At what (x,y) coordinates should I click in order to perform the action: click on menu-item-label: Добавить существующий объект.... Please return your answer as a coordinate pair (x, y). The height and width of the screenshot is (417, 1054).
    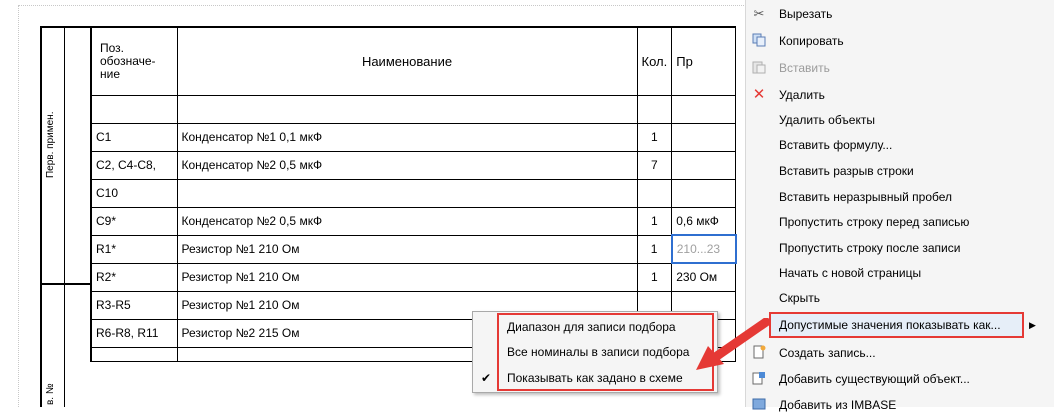
    Looking at the image, I should click on (874, 379).